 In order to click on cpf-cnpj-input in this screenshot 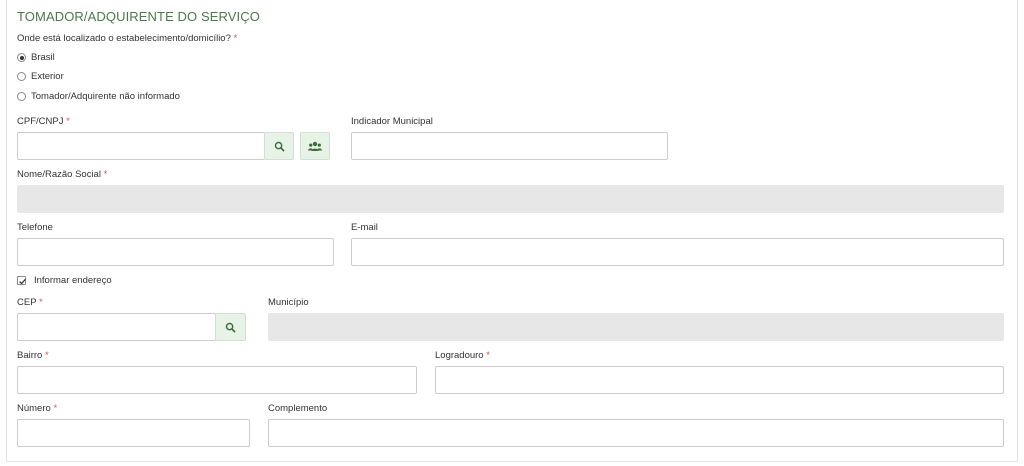, I will do `click(141, 146)`.